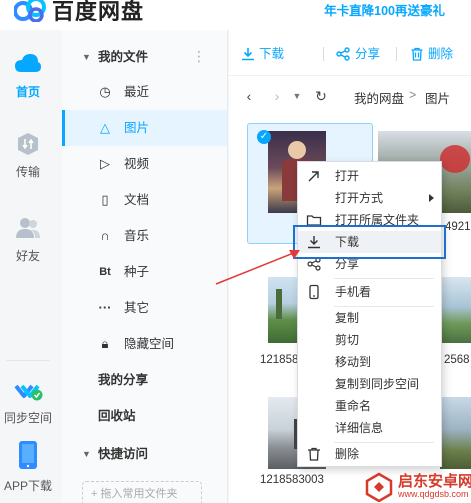  Describe the element at coordinates (137, 272) in the screenshot. I see `sidebar-item-label: 种子` at that location.